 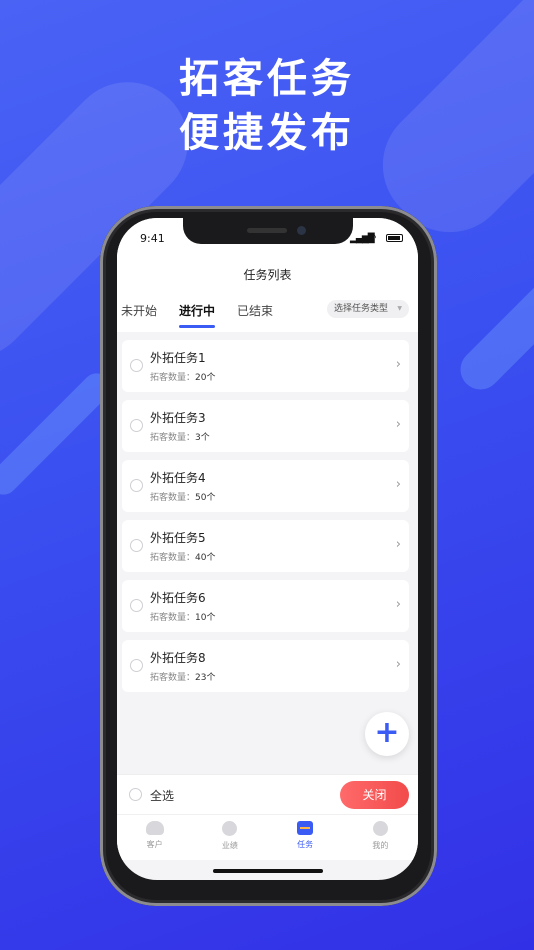 I want to click on select-all-radio, so click(x=135, y=794).